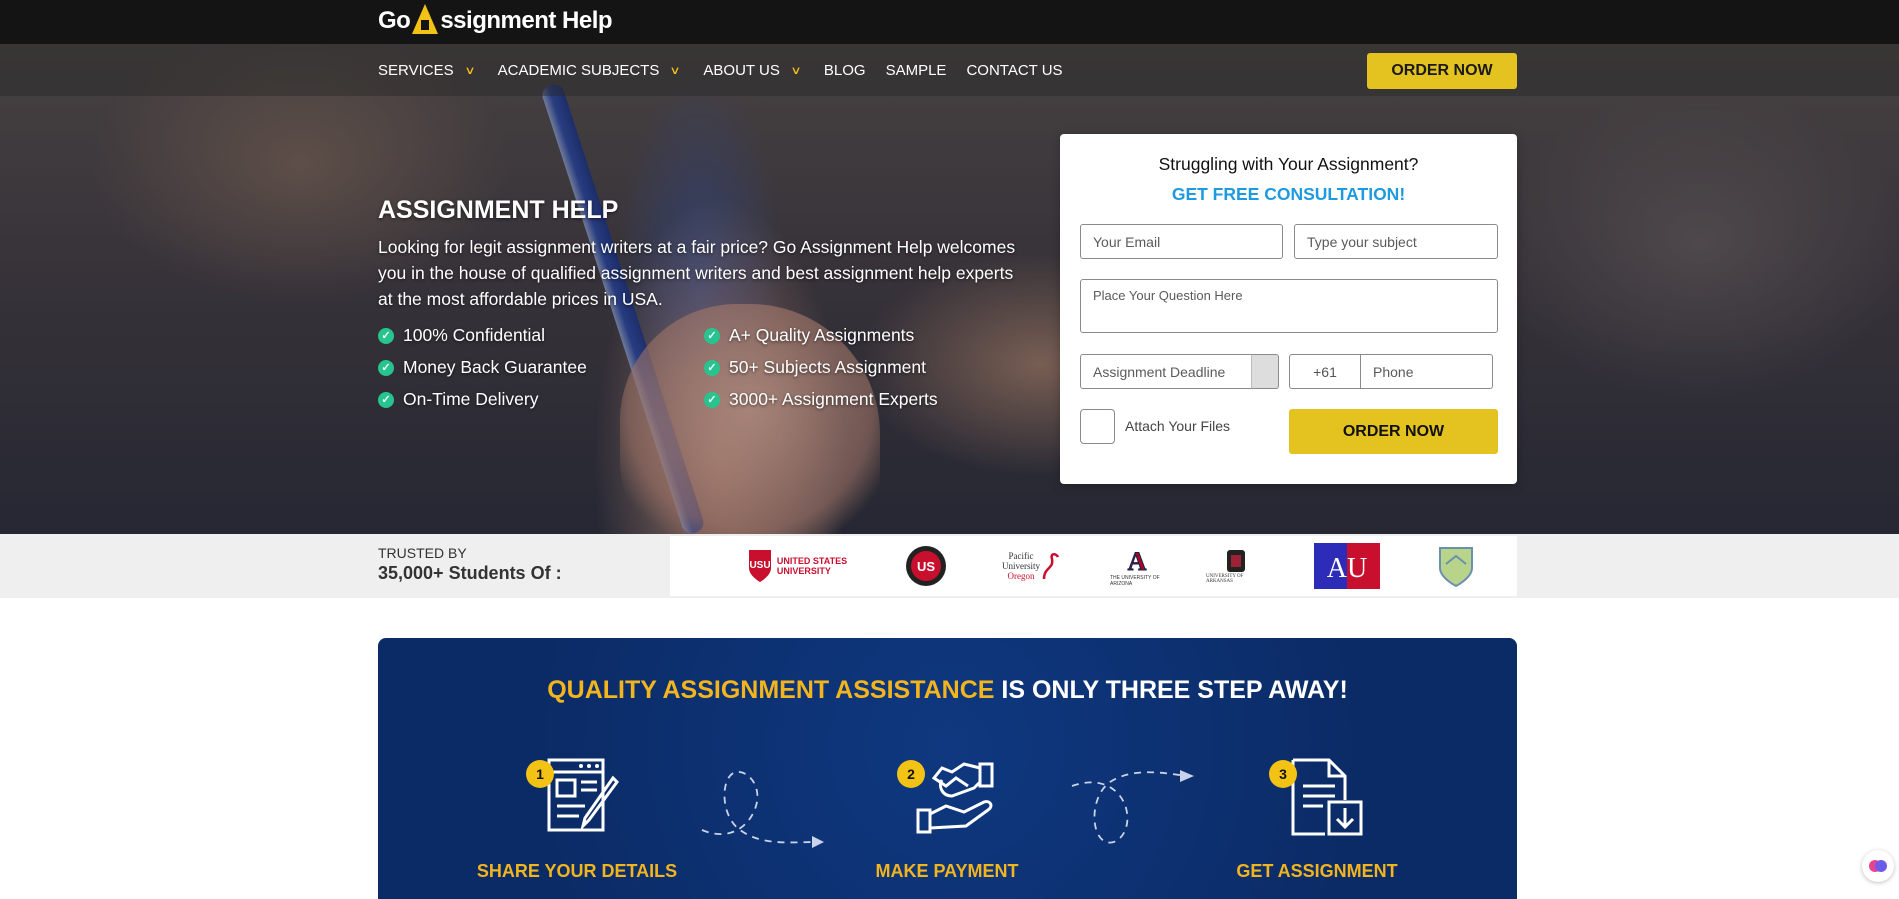 The height and width of the screenshot is (899, 1899). I want to click on steps-title-highlight: QUALITY ASSIGNMENT ASSISTANCE, so click(771, 690).